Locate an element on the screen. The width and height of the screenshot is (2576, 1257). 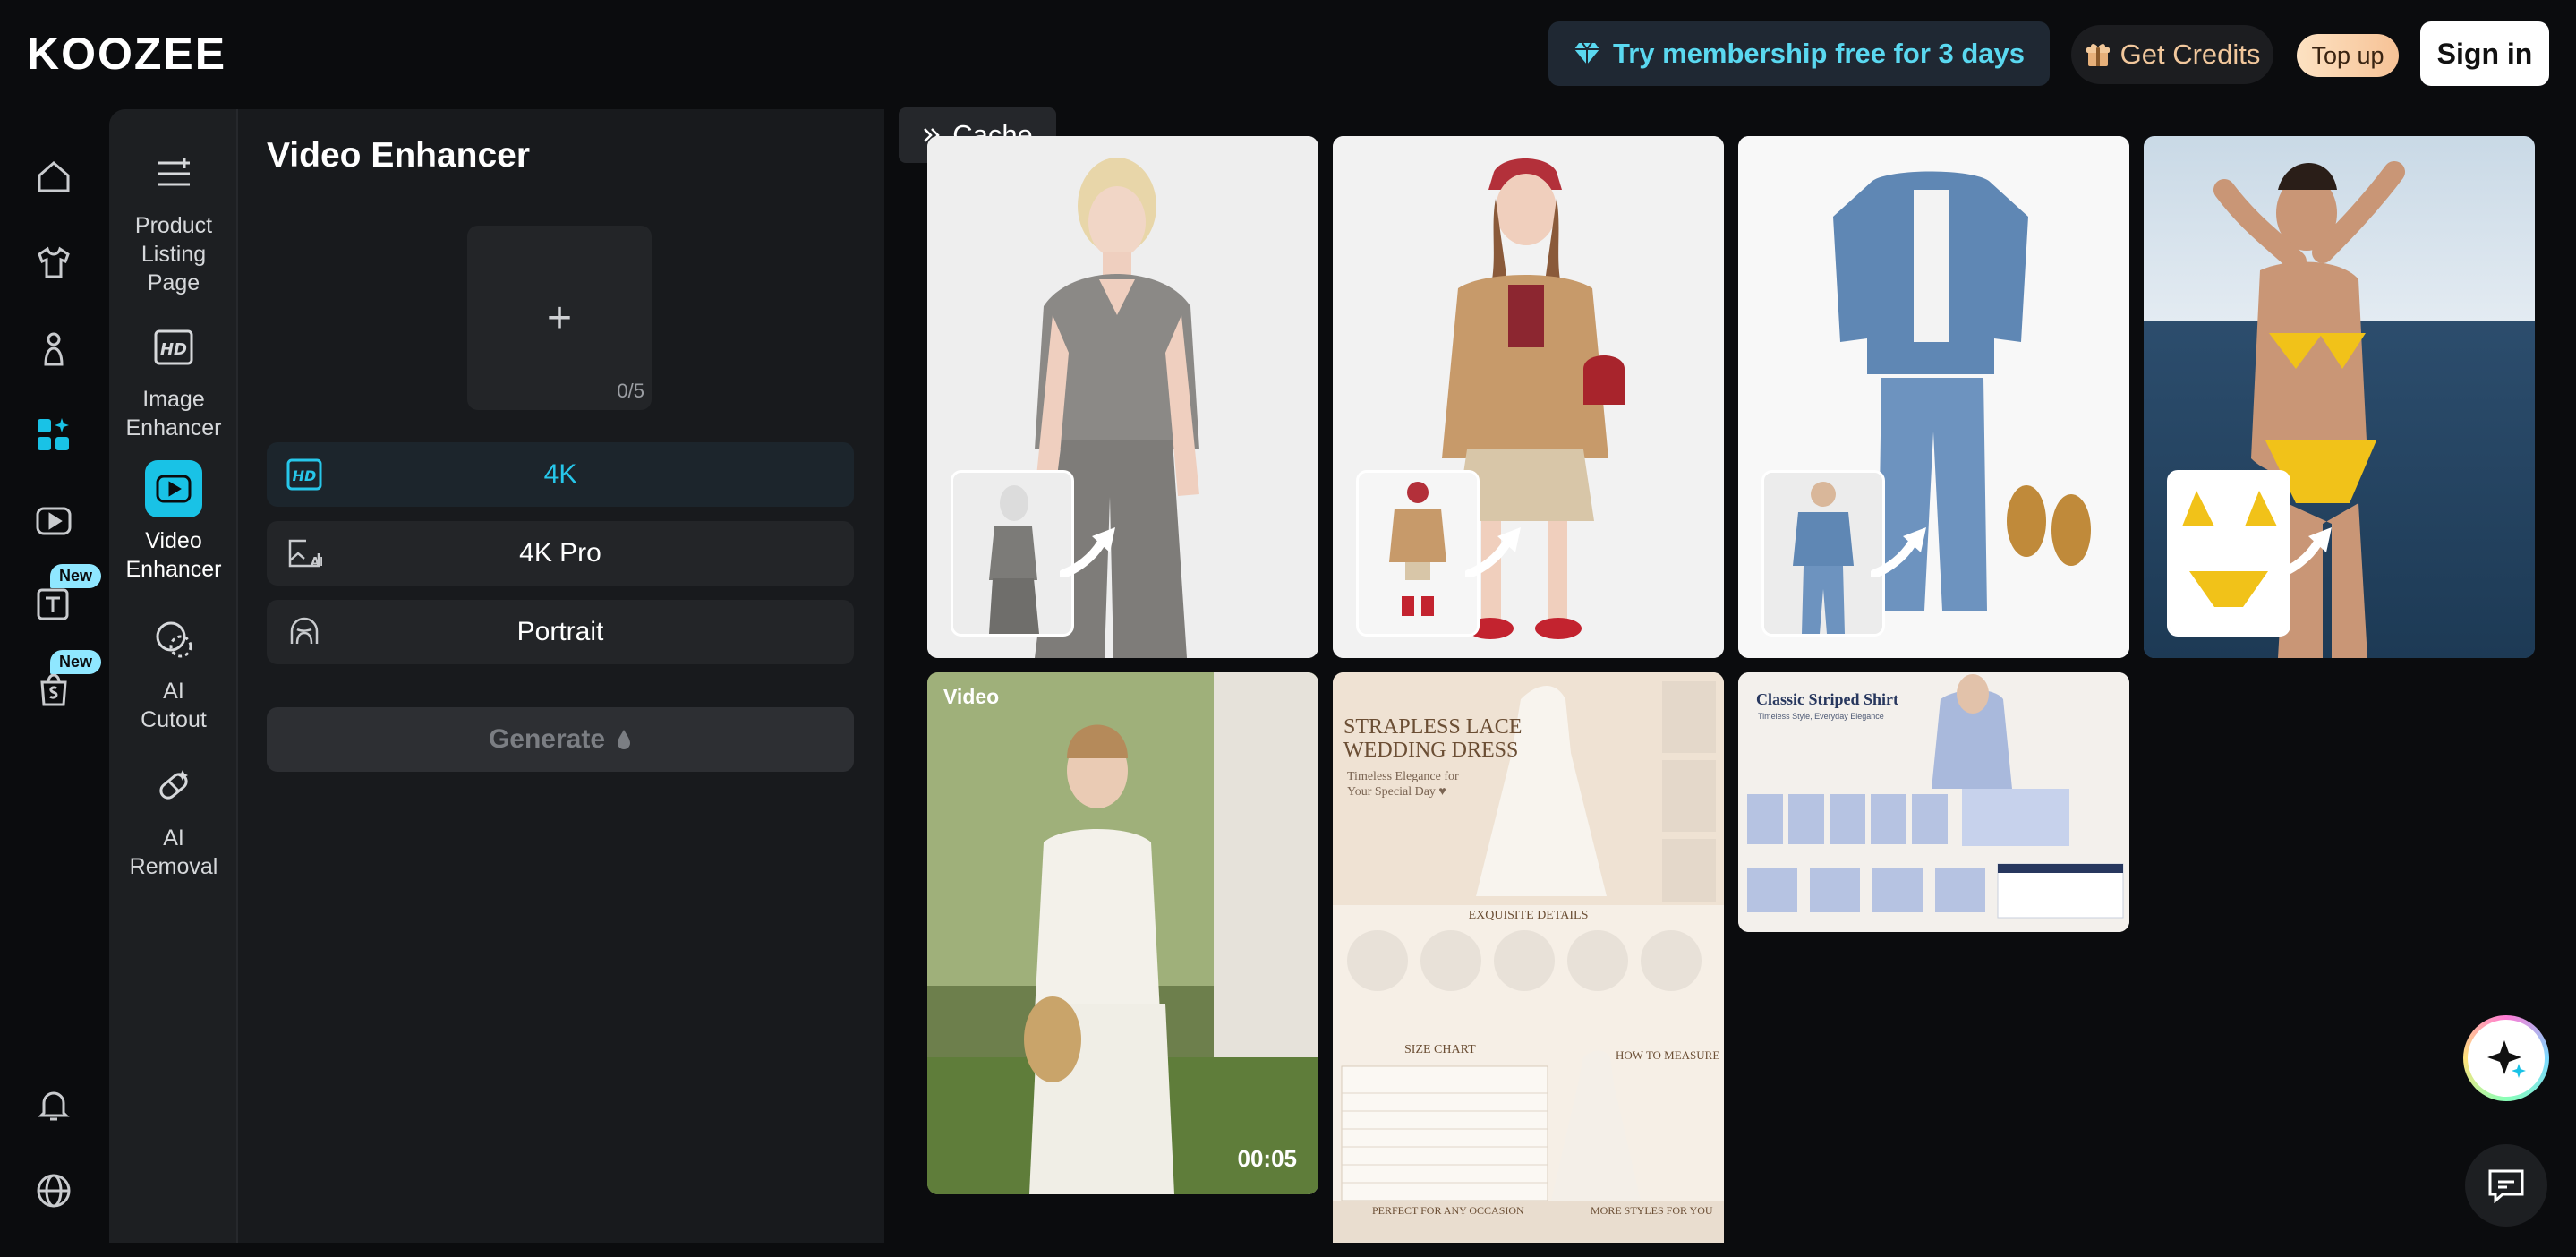
logo-text: KOOZEE is located at coordinates (127, 54).